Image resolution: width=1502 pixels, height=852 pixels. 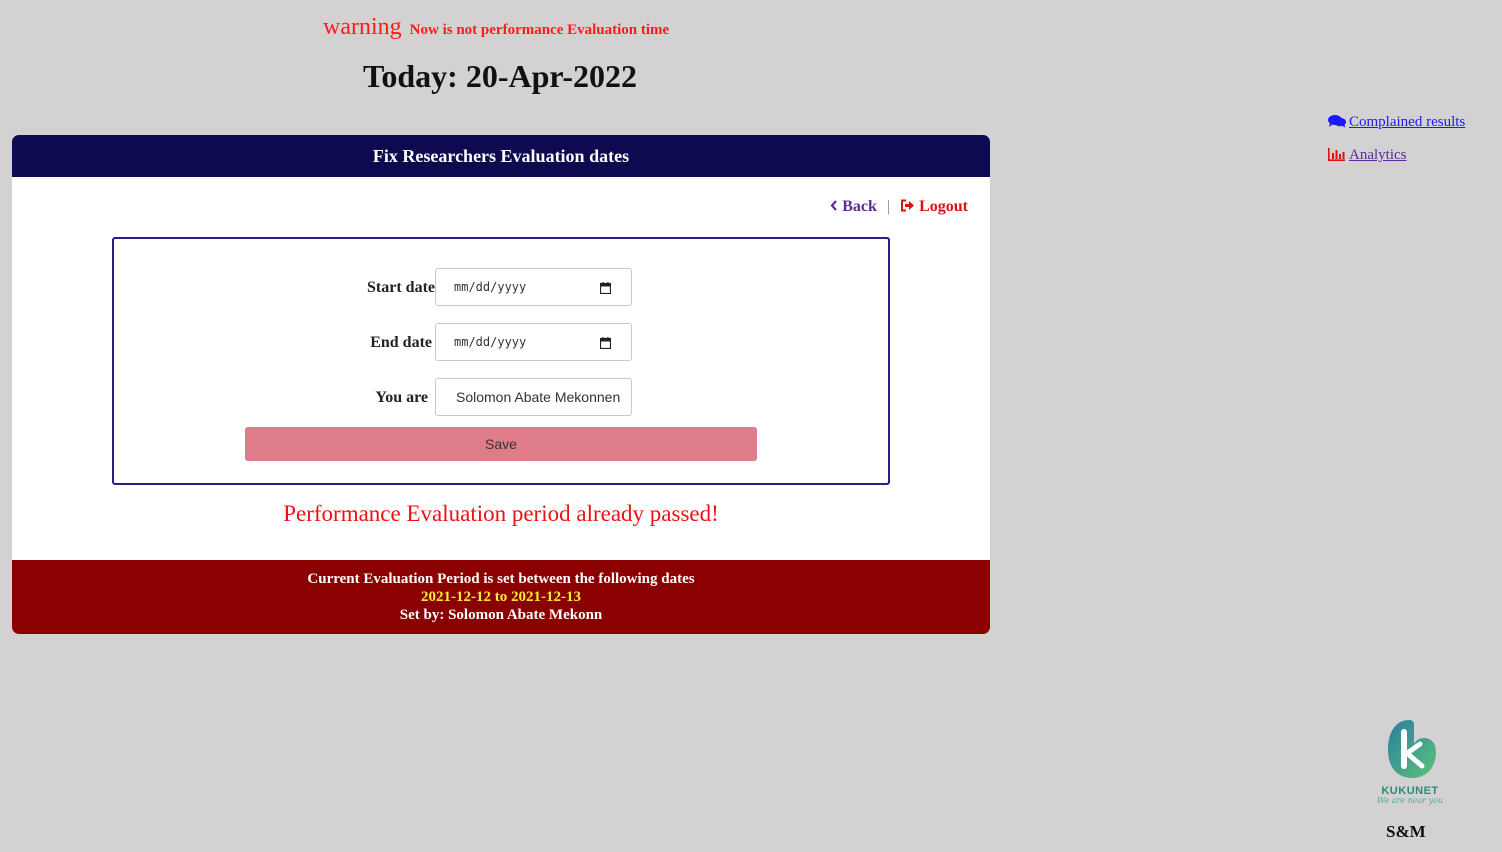 I want to click on start-date-input: mm/dd/yyyy, so click(x=533, y=287).